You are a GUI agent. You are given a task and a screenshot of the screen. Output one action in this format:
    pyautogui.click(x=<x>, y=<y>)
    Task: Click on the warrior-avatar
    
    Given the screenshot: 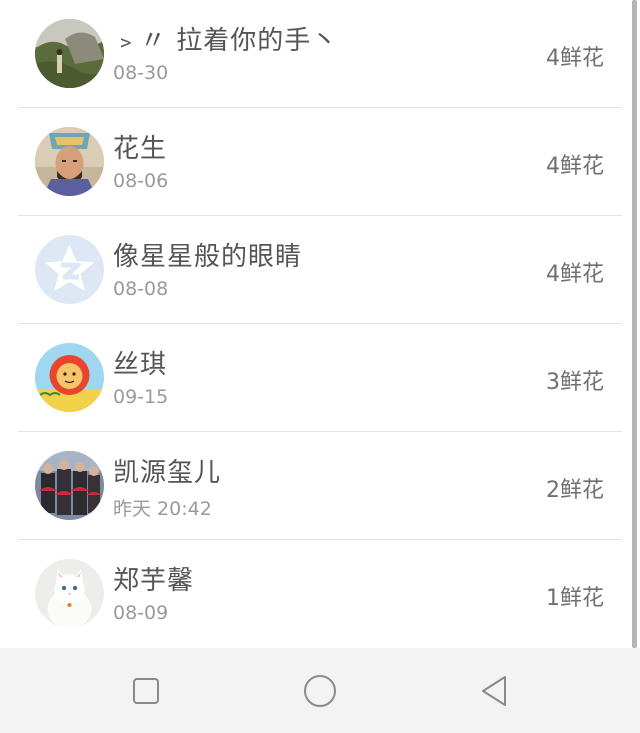 What is the action you would take?
    pyautogui.click(x=69, y=161)
    